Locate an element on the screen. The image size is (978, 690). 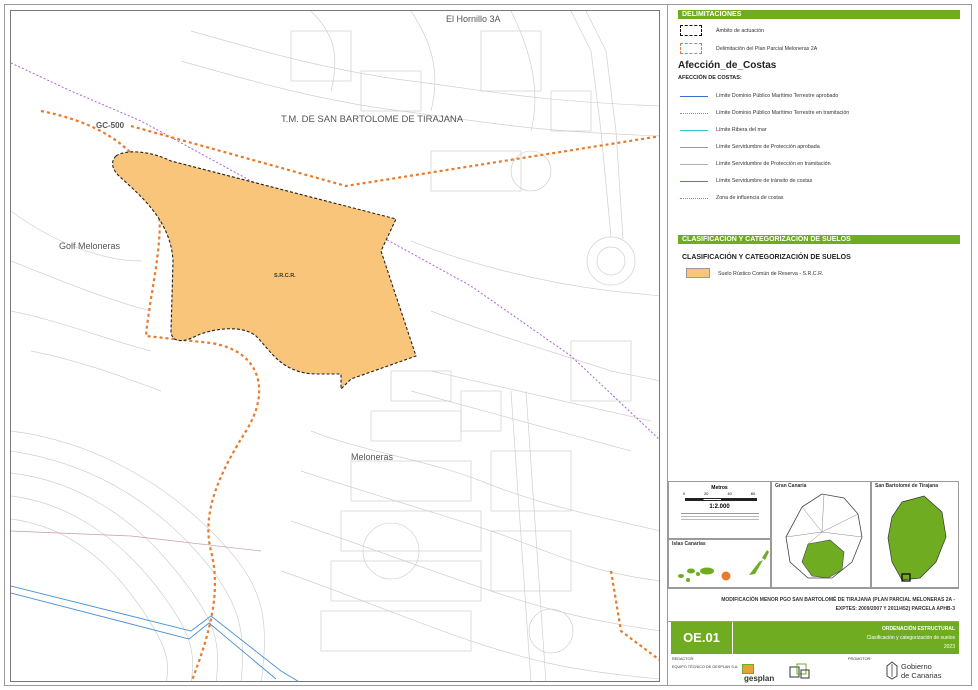
scale-tick-20: 20 is located at coordinates (706, 494).